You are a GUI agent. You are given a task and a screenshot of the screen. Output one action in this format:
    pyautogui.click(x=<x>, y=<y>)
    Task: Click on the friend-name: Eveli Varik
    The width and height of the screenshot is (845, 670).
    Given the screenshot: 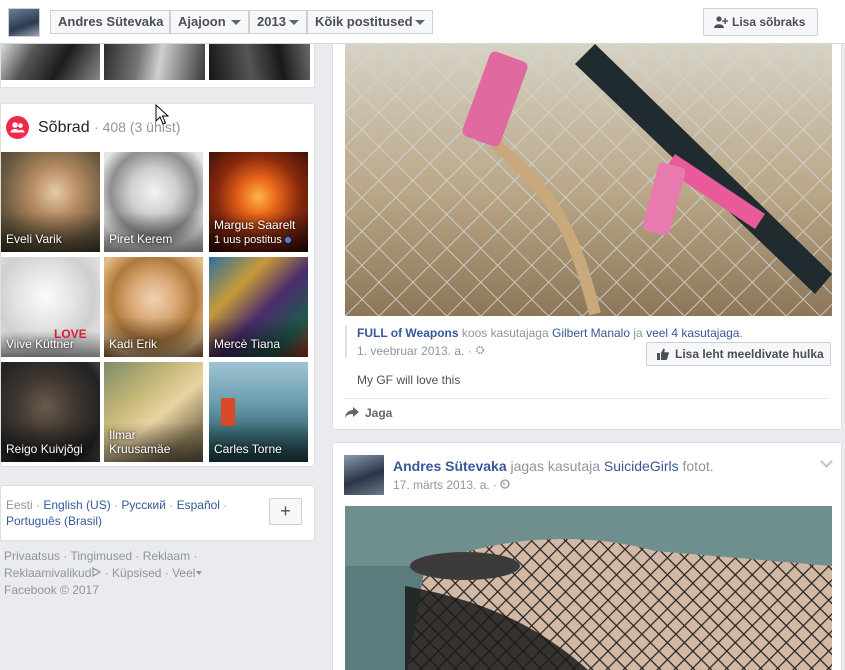 What is the action you would take?
    pyautogui.click(x=34, y=239)
    